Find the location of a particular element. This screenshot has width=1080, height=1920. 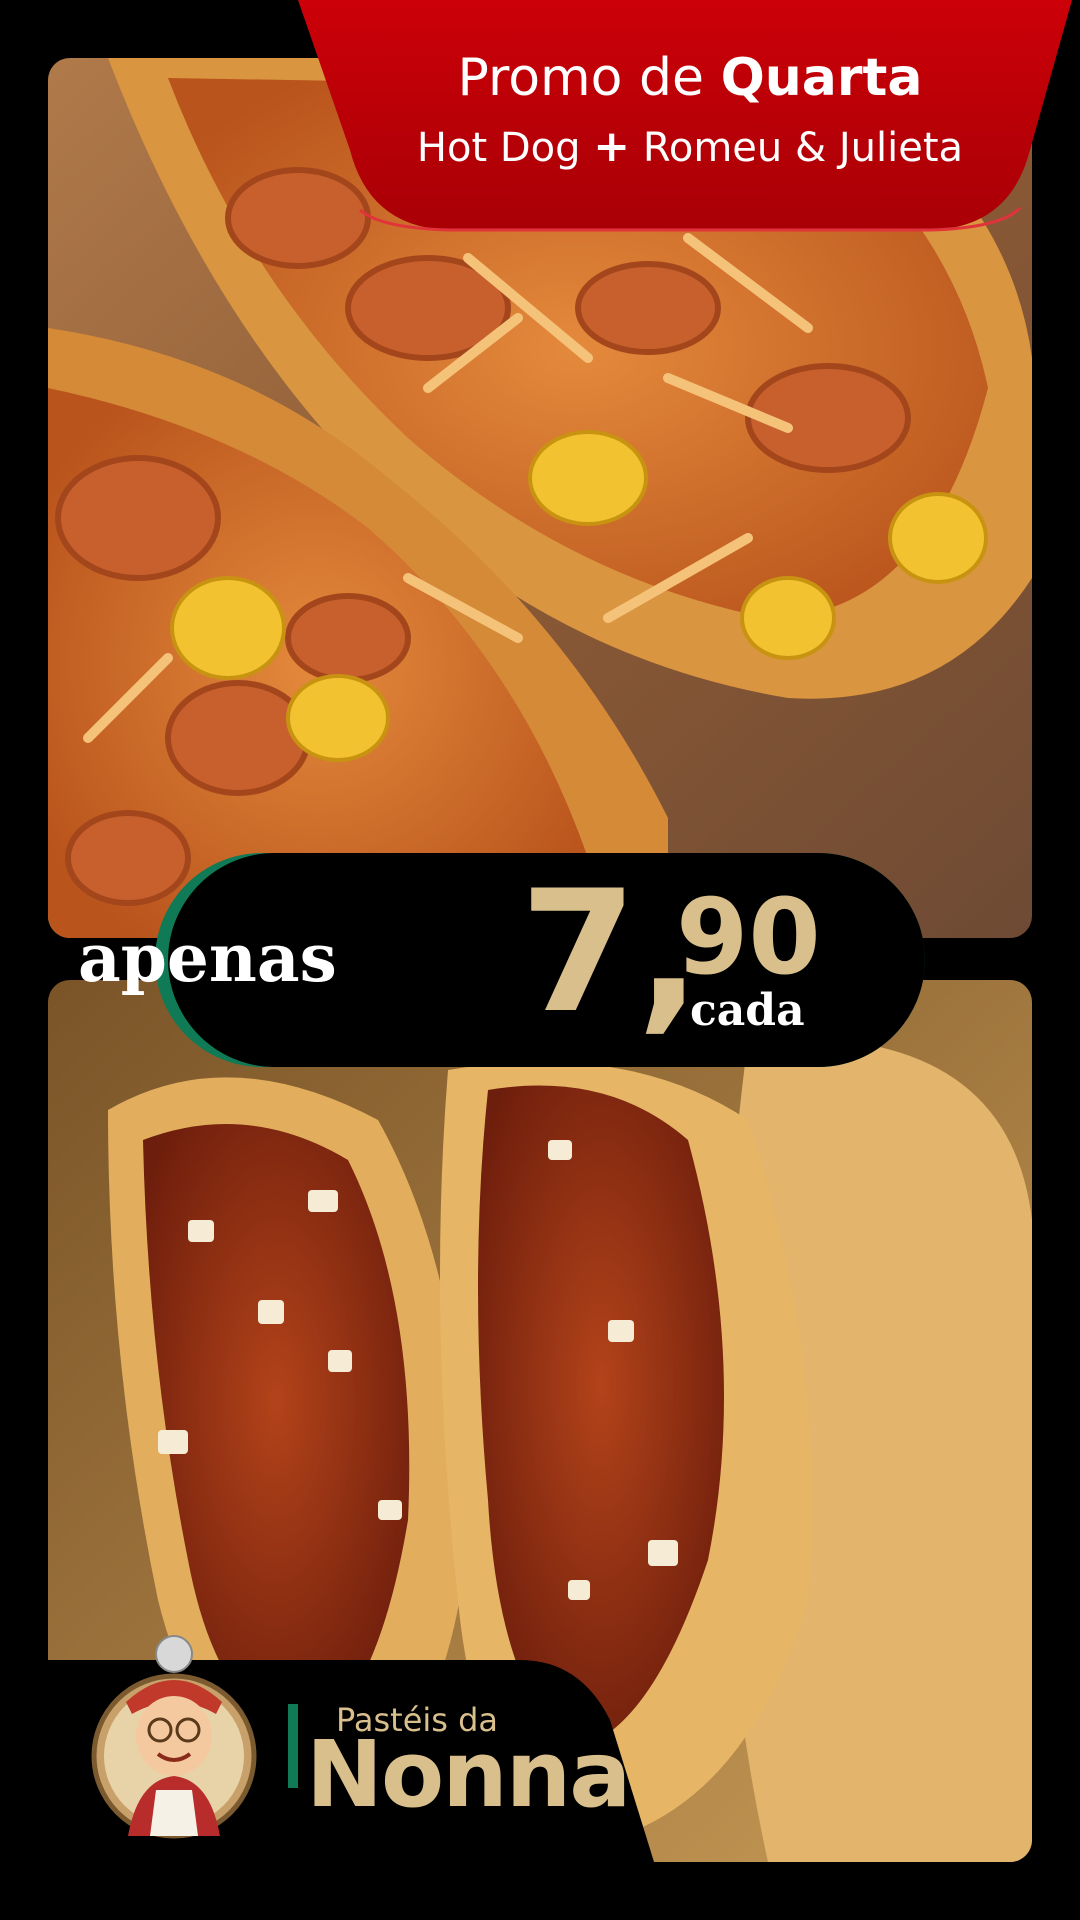

promo-subtitle: Hot Dog + Romeu & Julieta is located at coordinates (690, 147).